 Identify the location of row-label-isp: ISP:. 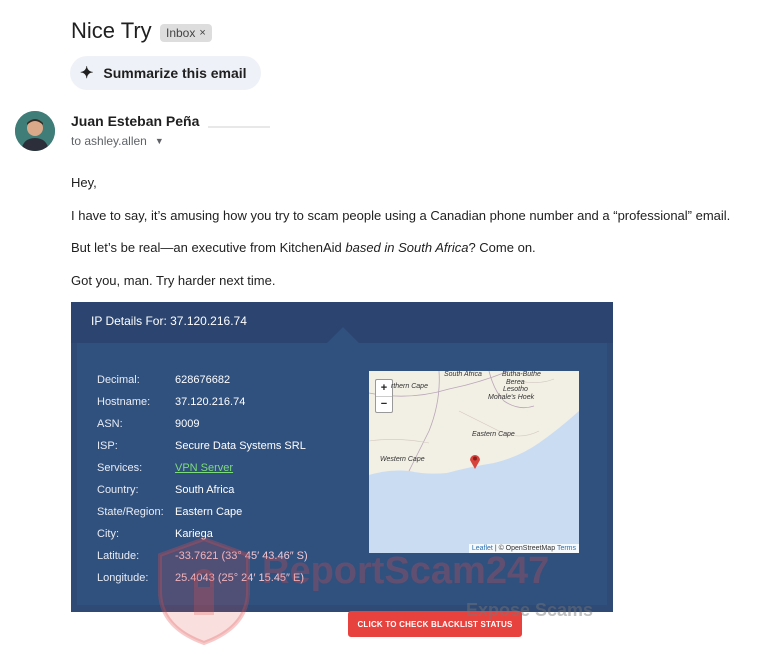
(107, 446).